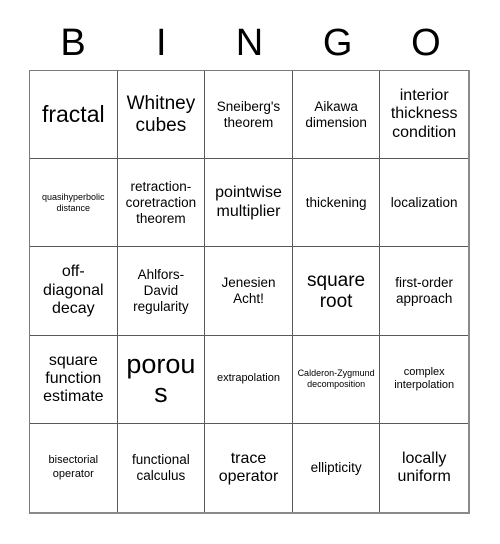  I want to click on bingo-cell-label: retraction-coretraction theorem, so click(161, 202).